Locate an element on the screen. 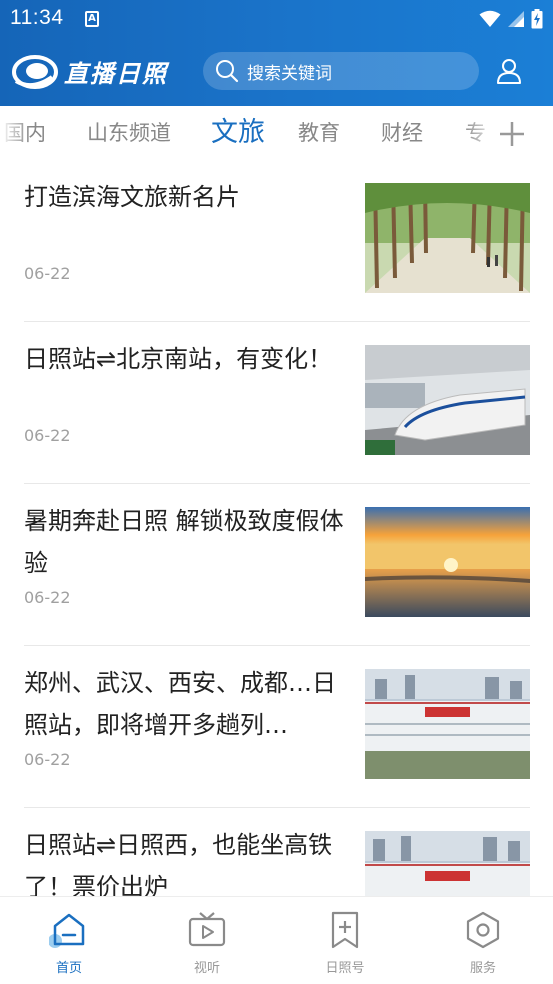 The image size is (553, 984). tab-shandong: 山东频道 is located at coordinates (129, 133).